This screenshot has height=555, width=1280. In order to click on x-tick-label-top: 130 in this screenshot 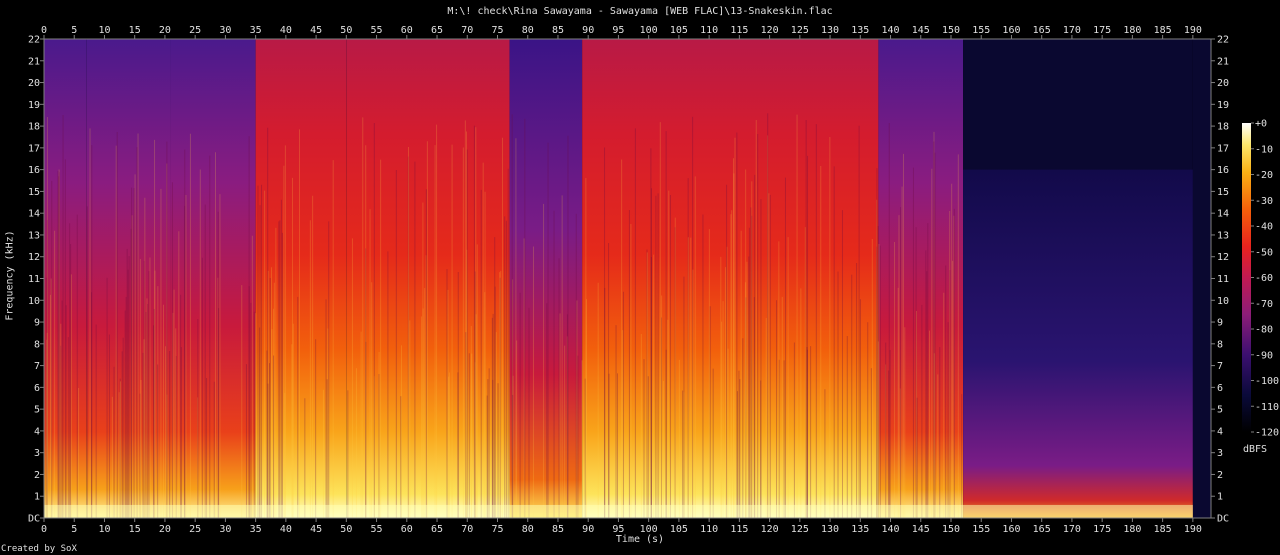, I will do `click(830, 30)`.